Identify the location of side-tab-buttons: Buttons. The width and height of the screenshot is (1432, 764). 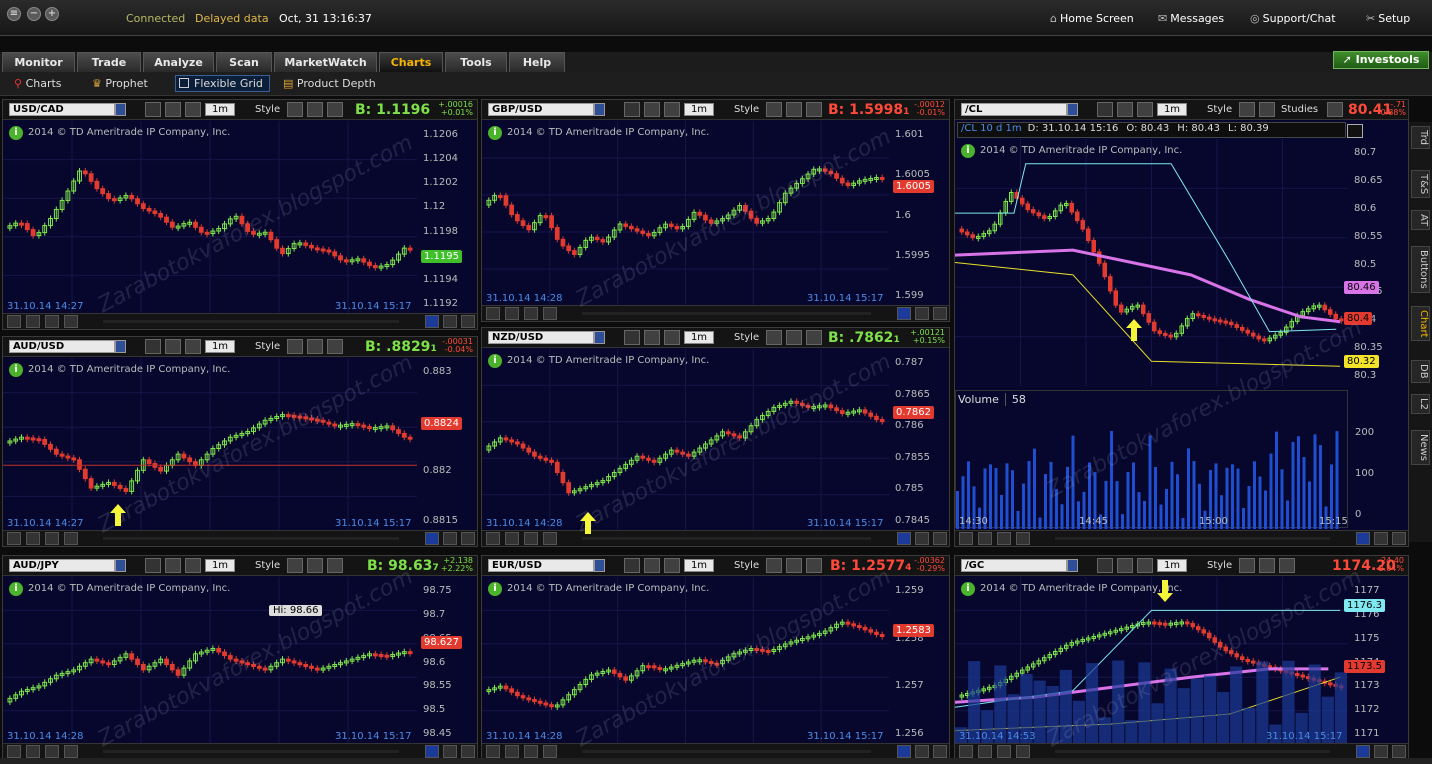
(1420, 269).